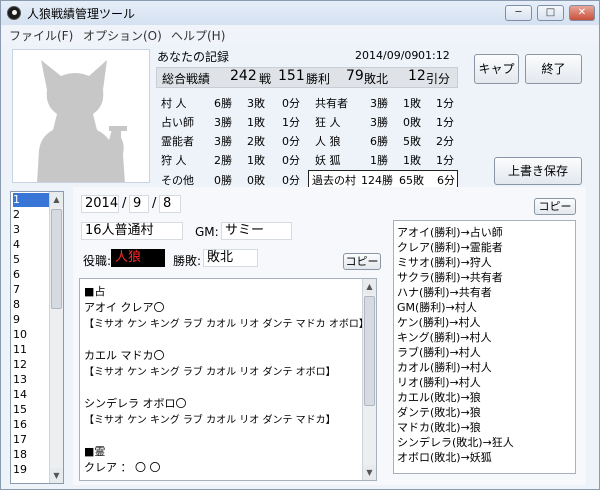 This screenshot has width=600, height=490. I want to click on role-name: その他, so click(177, 180).